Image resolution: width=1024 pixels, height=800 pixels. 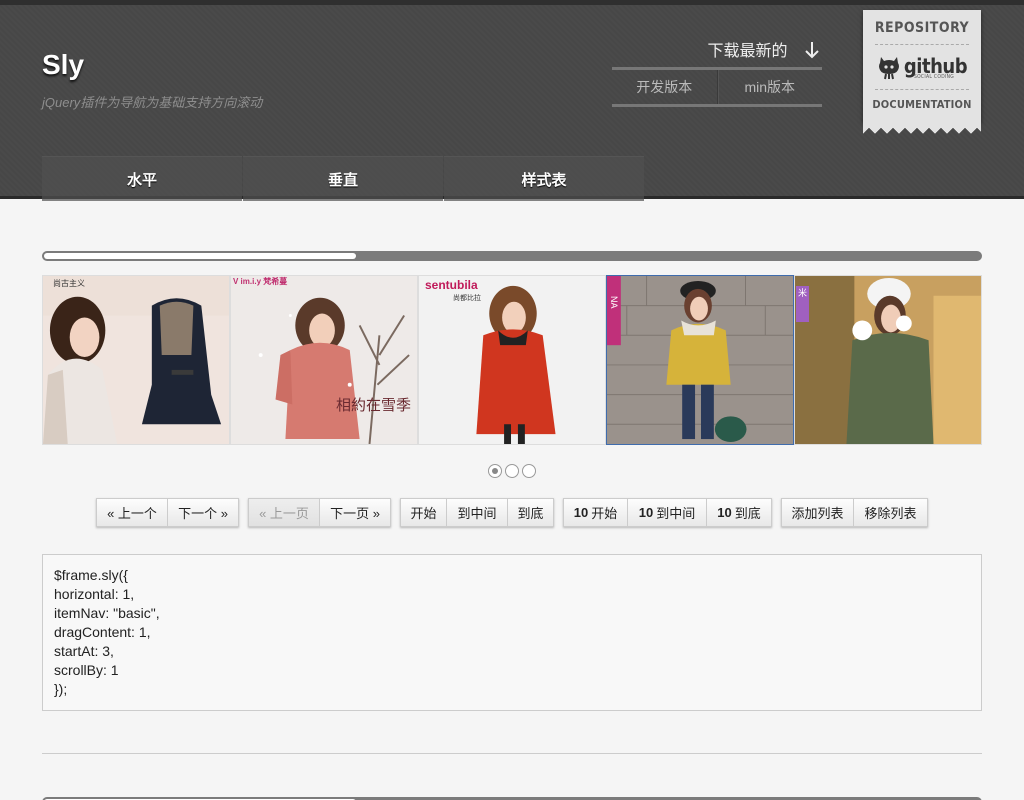 What do you see at coordinates (142, 178) in the screenshot?
I see `tab-horizontal: 水平` at bounding box center [142, 178].